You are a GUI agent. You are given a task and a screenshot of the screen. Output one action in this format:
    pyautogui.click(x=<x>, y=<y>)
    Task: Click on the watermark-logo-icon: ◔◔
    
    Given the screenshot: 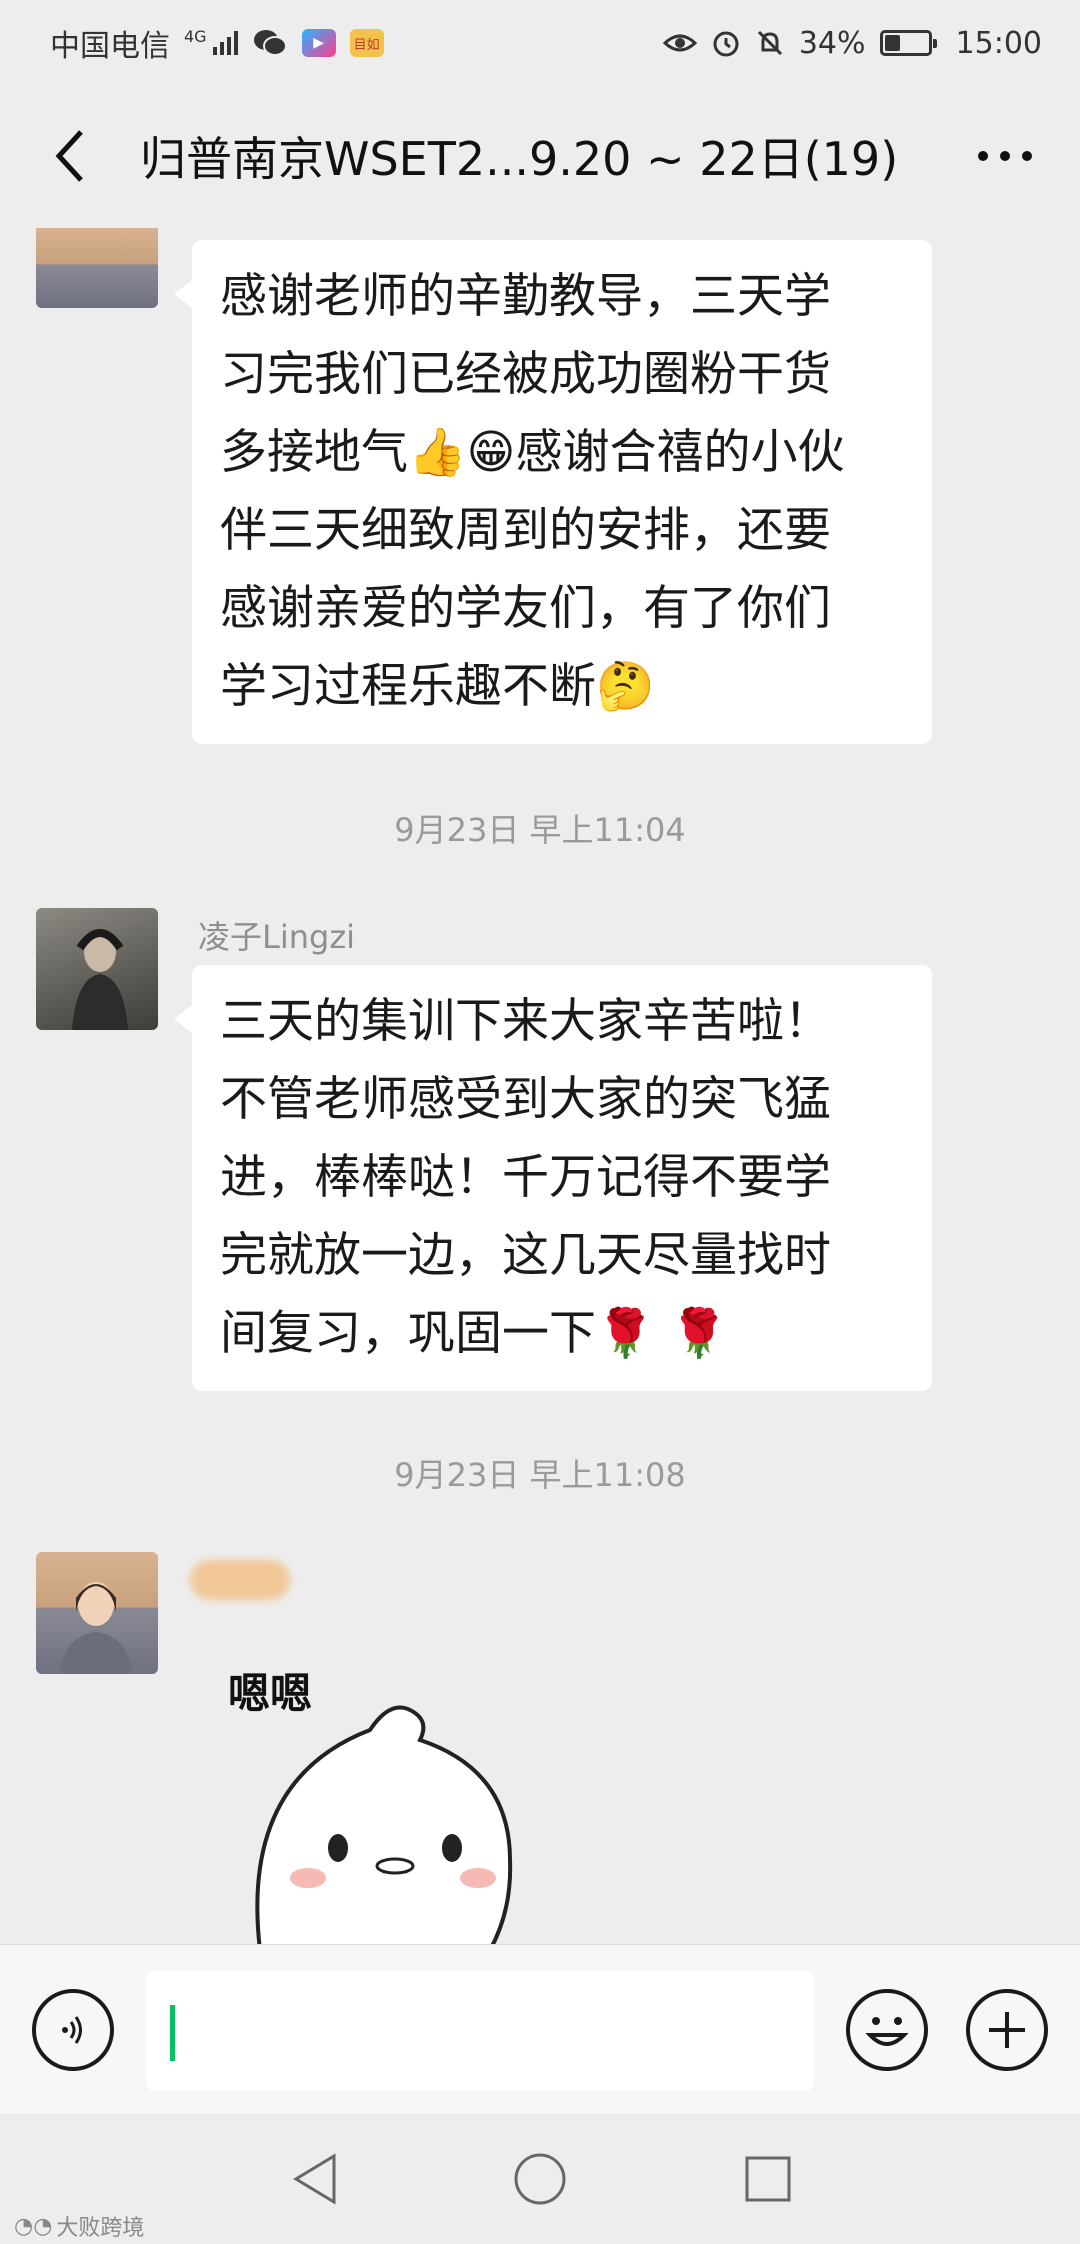 What is the action you would take?
    pyautogui.click(x=33, y=2226)
    